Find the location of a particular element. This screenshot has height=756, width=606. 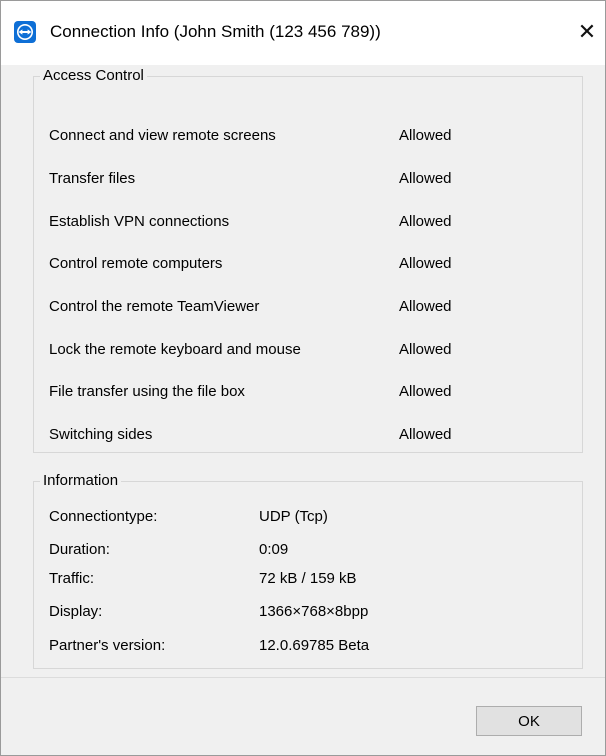

ok-button: OK is located at coordinates (529, 721).